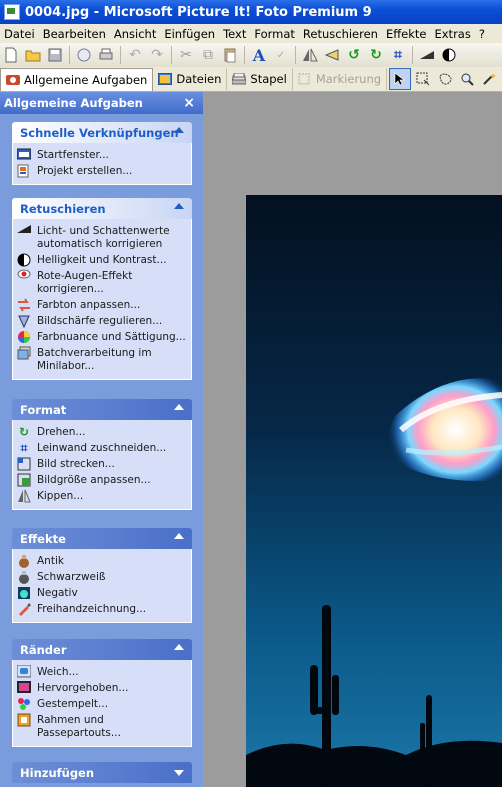 The width and height of the screenshot is (502, 787). I want to click on undo-icon: ↶, so click(135, 55).